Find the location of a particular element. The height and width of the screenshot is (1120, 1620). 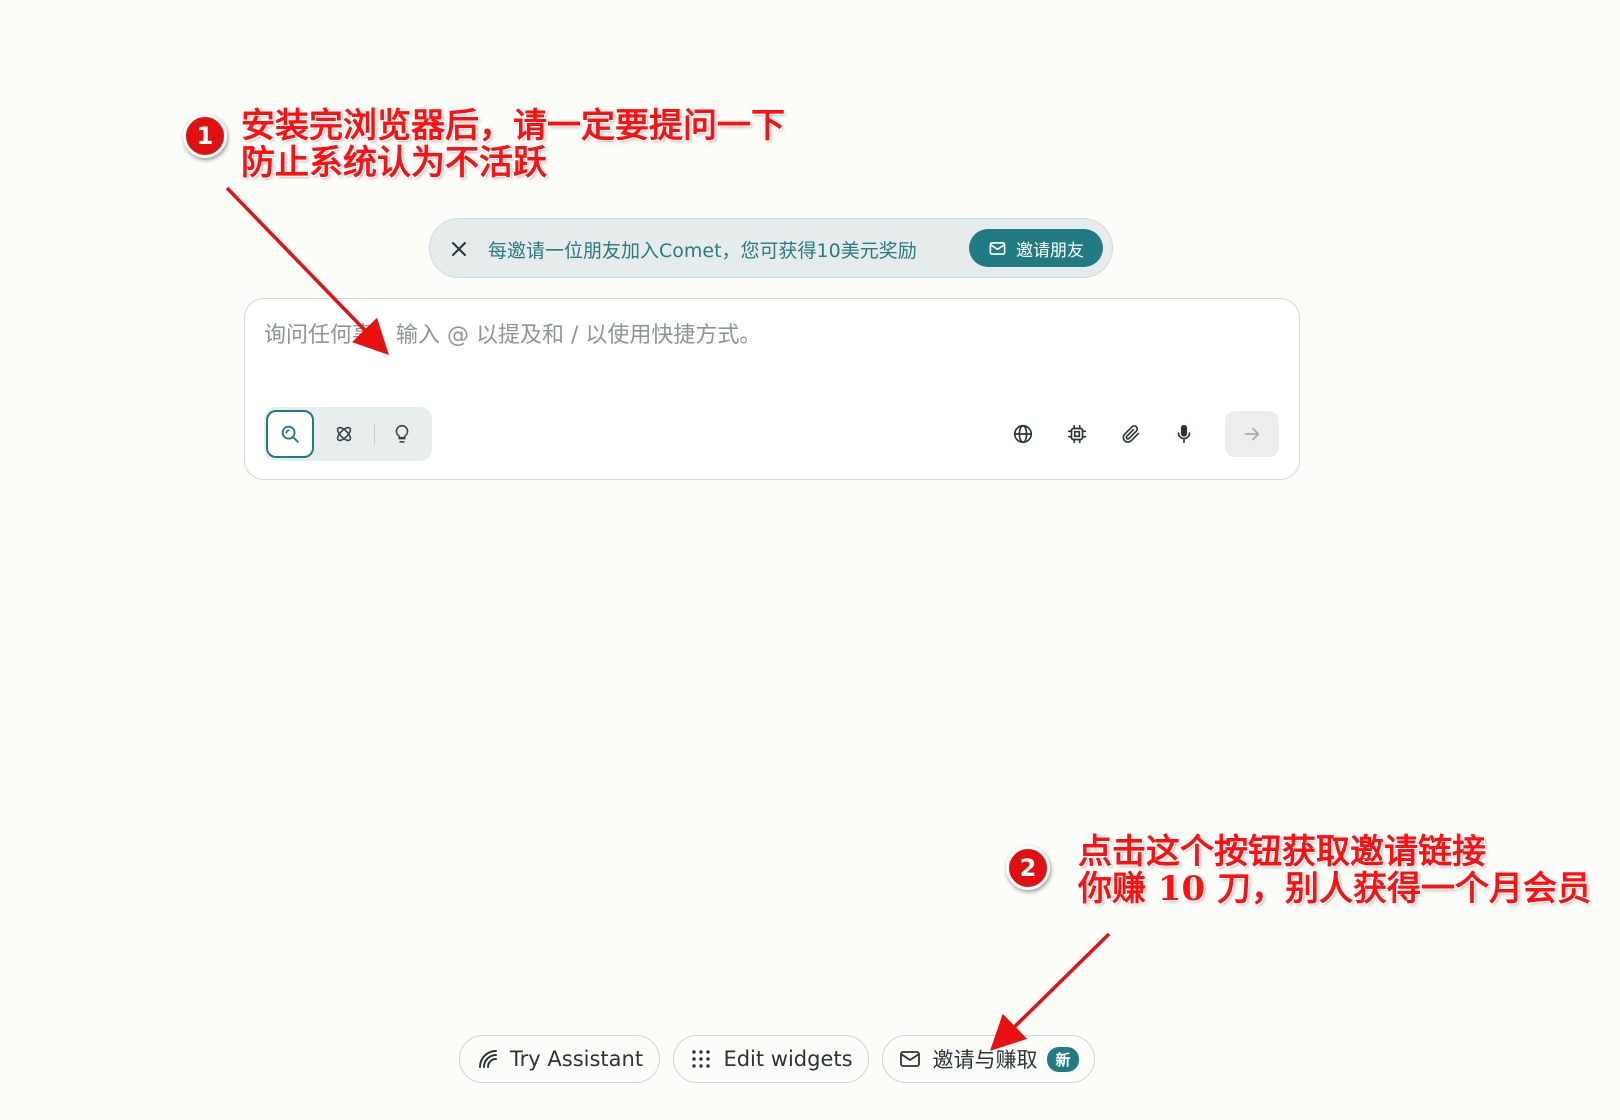

send-button is located at coordinates (1252, 434).